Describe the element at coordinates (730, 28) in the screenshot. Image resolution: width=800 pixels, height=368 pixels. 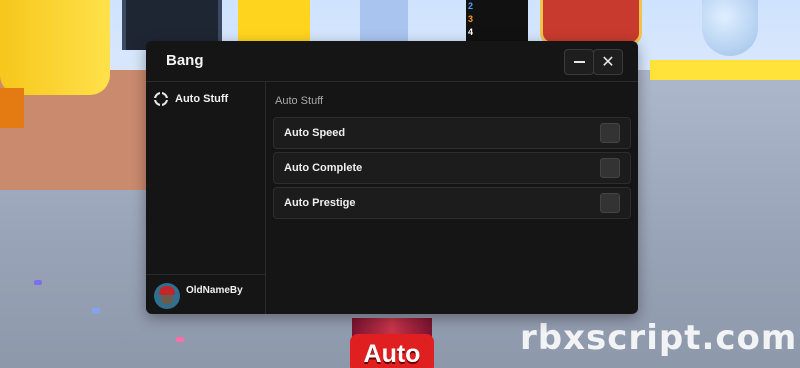
I see `blue-bulb` at that location.